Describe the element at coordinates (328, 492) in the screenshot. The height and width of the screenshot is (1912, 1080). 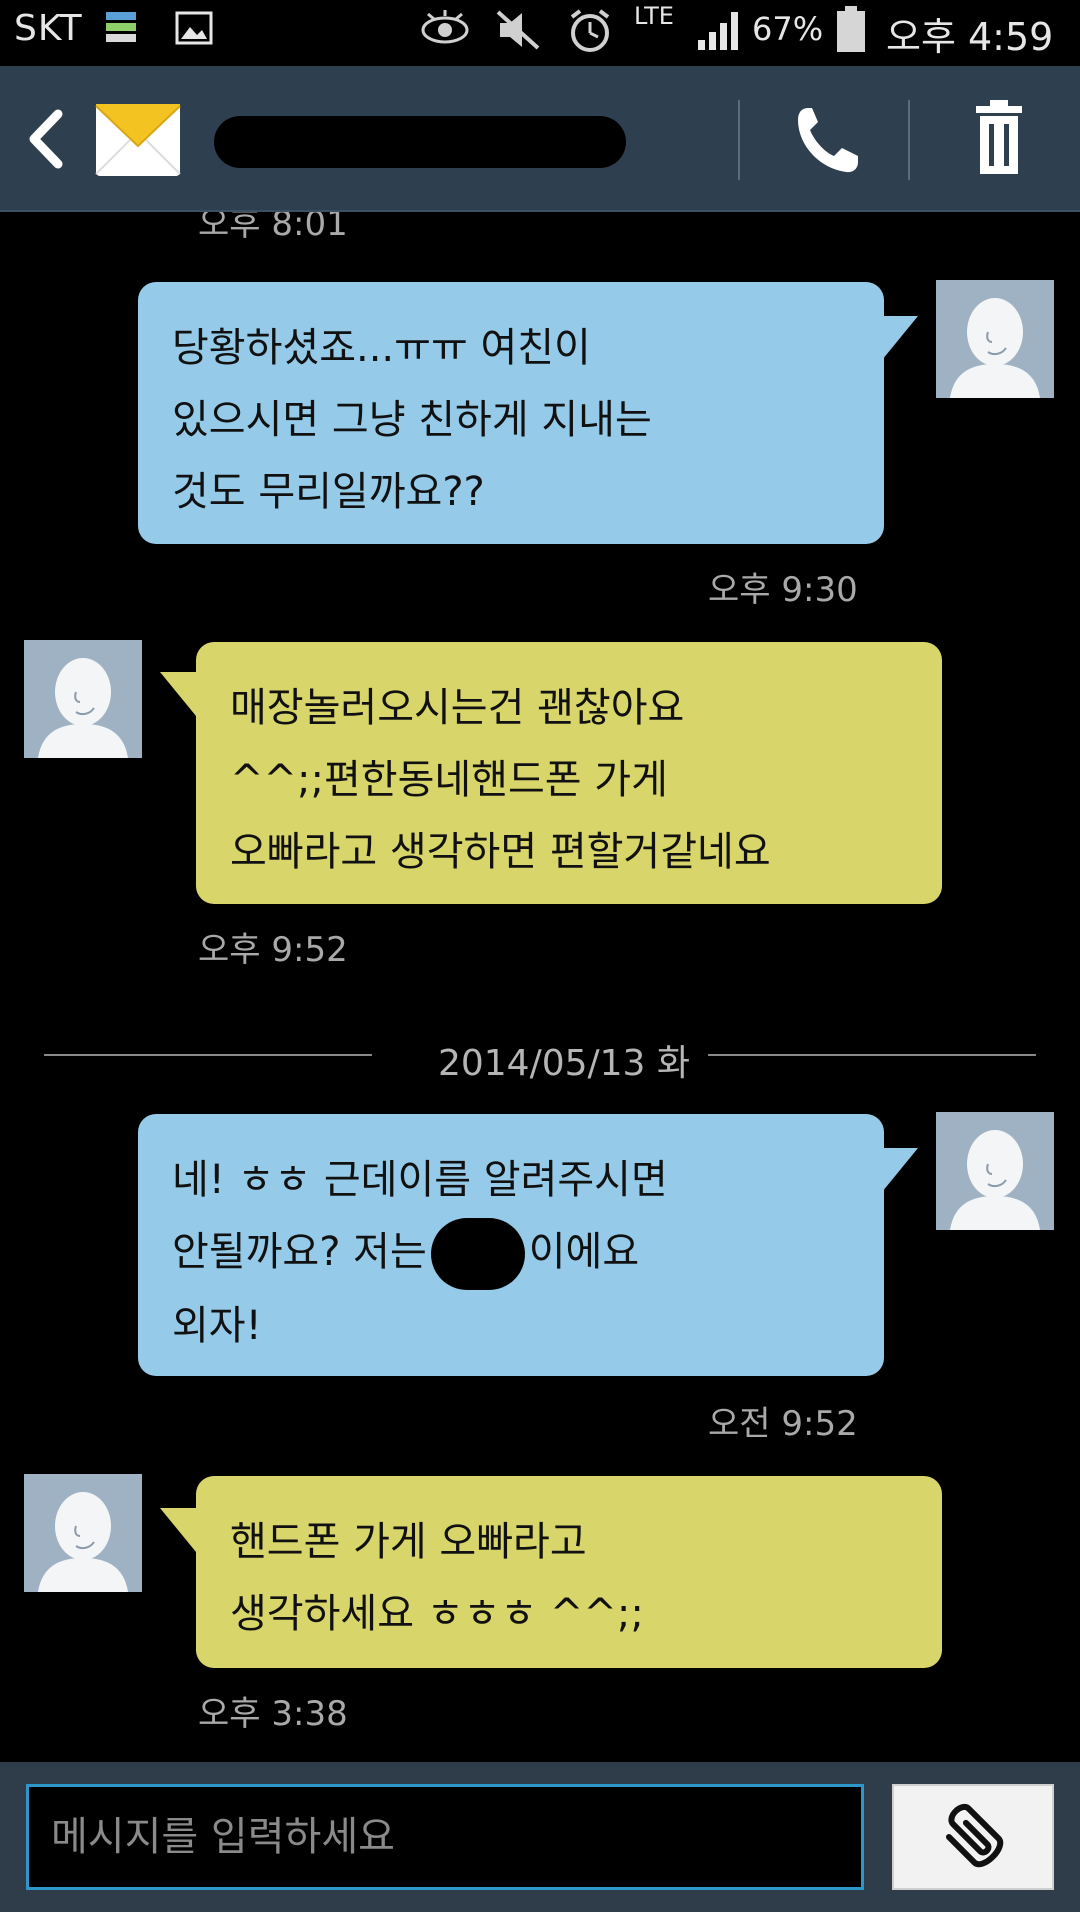
I see `message-text-line: 것도 무리일까요??` at that location.